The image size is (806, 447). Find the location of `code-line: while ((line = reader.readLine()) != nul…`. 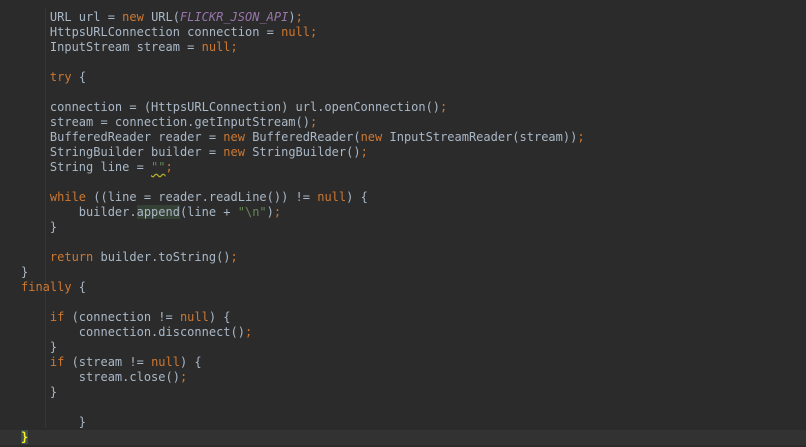

code-line: while ((line = reader.readLine()) != nul… is located at coordinates (403, 197).